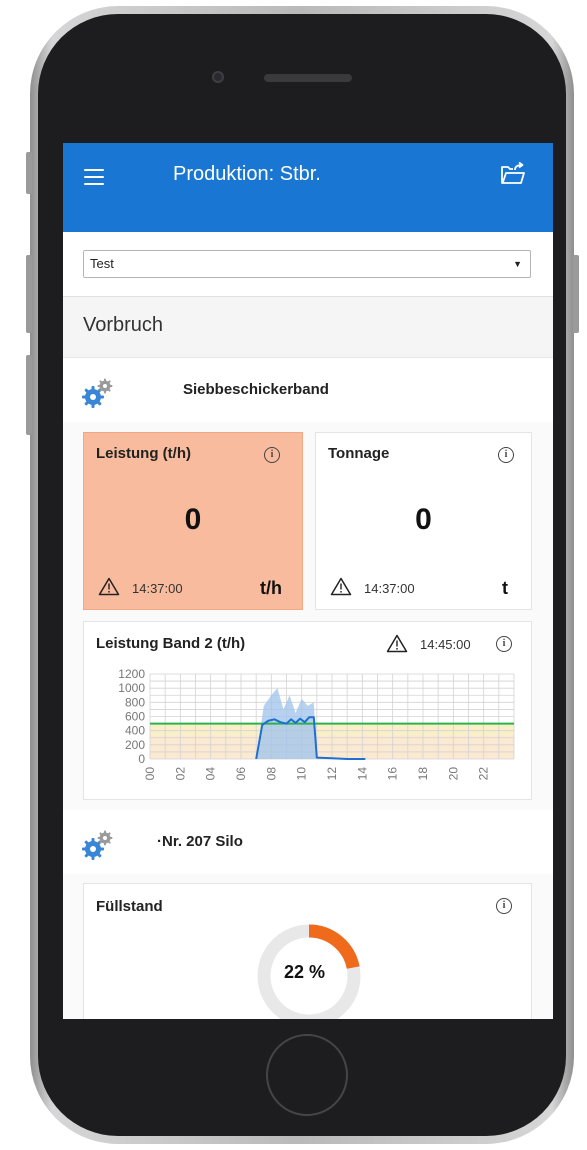  I want to click on chart-y-tick-label: 800, so click(135, 702).